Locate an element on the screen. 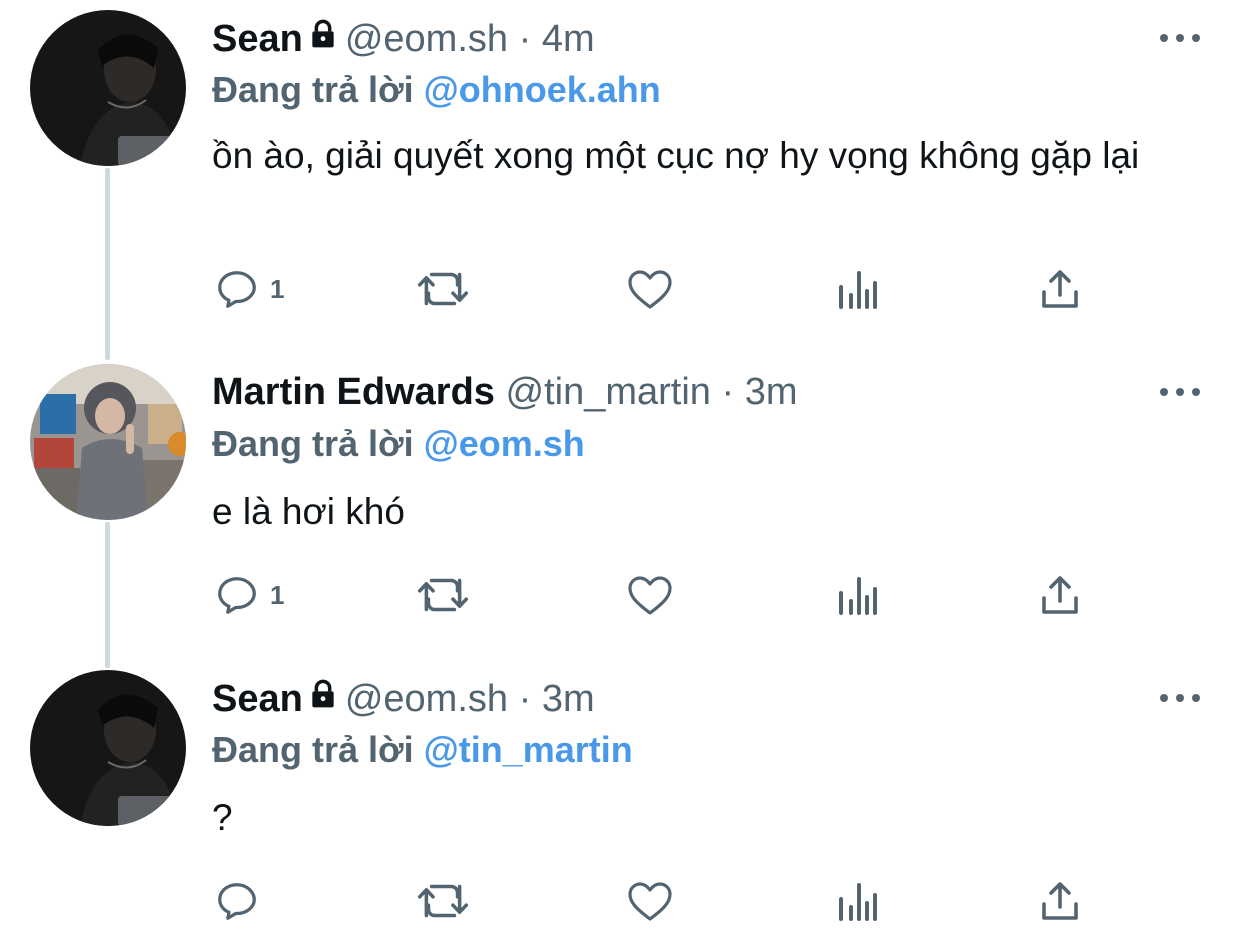  display-name: Martin Edwards is located at coordinates (353, 392).